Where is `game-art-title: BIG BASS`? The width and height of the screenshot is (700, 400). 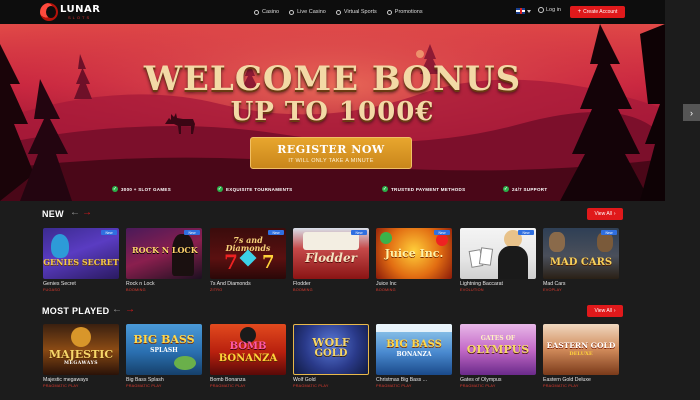 game-art-title: BIG BASS is located at coordinates (164, 339).